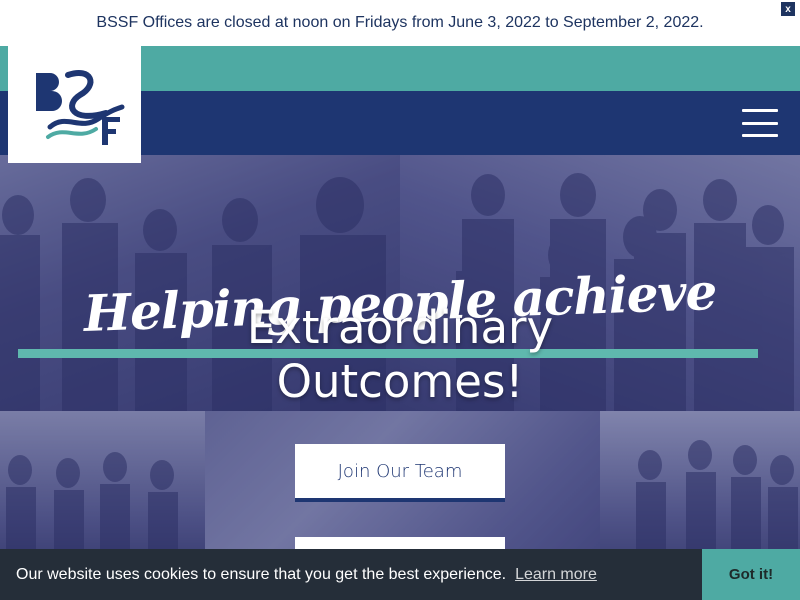 The width and height of the screenshot is (800, 600). I want to click on bssf-logo, so click(79, 107).